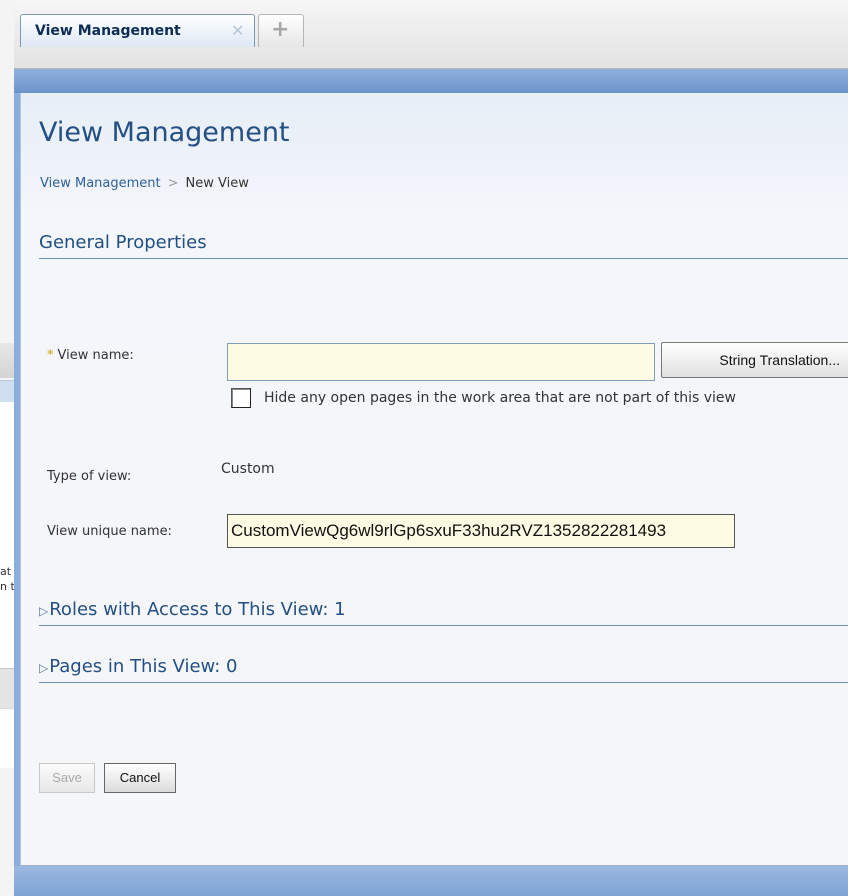 The image size is (848, 896). What do you see at coordinates (109, 531) in the screenshot?
I see `unique-name-label: View unique name:` at bounding box center [109, 531].